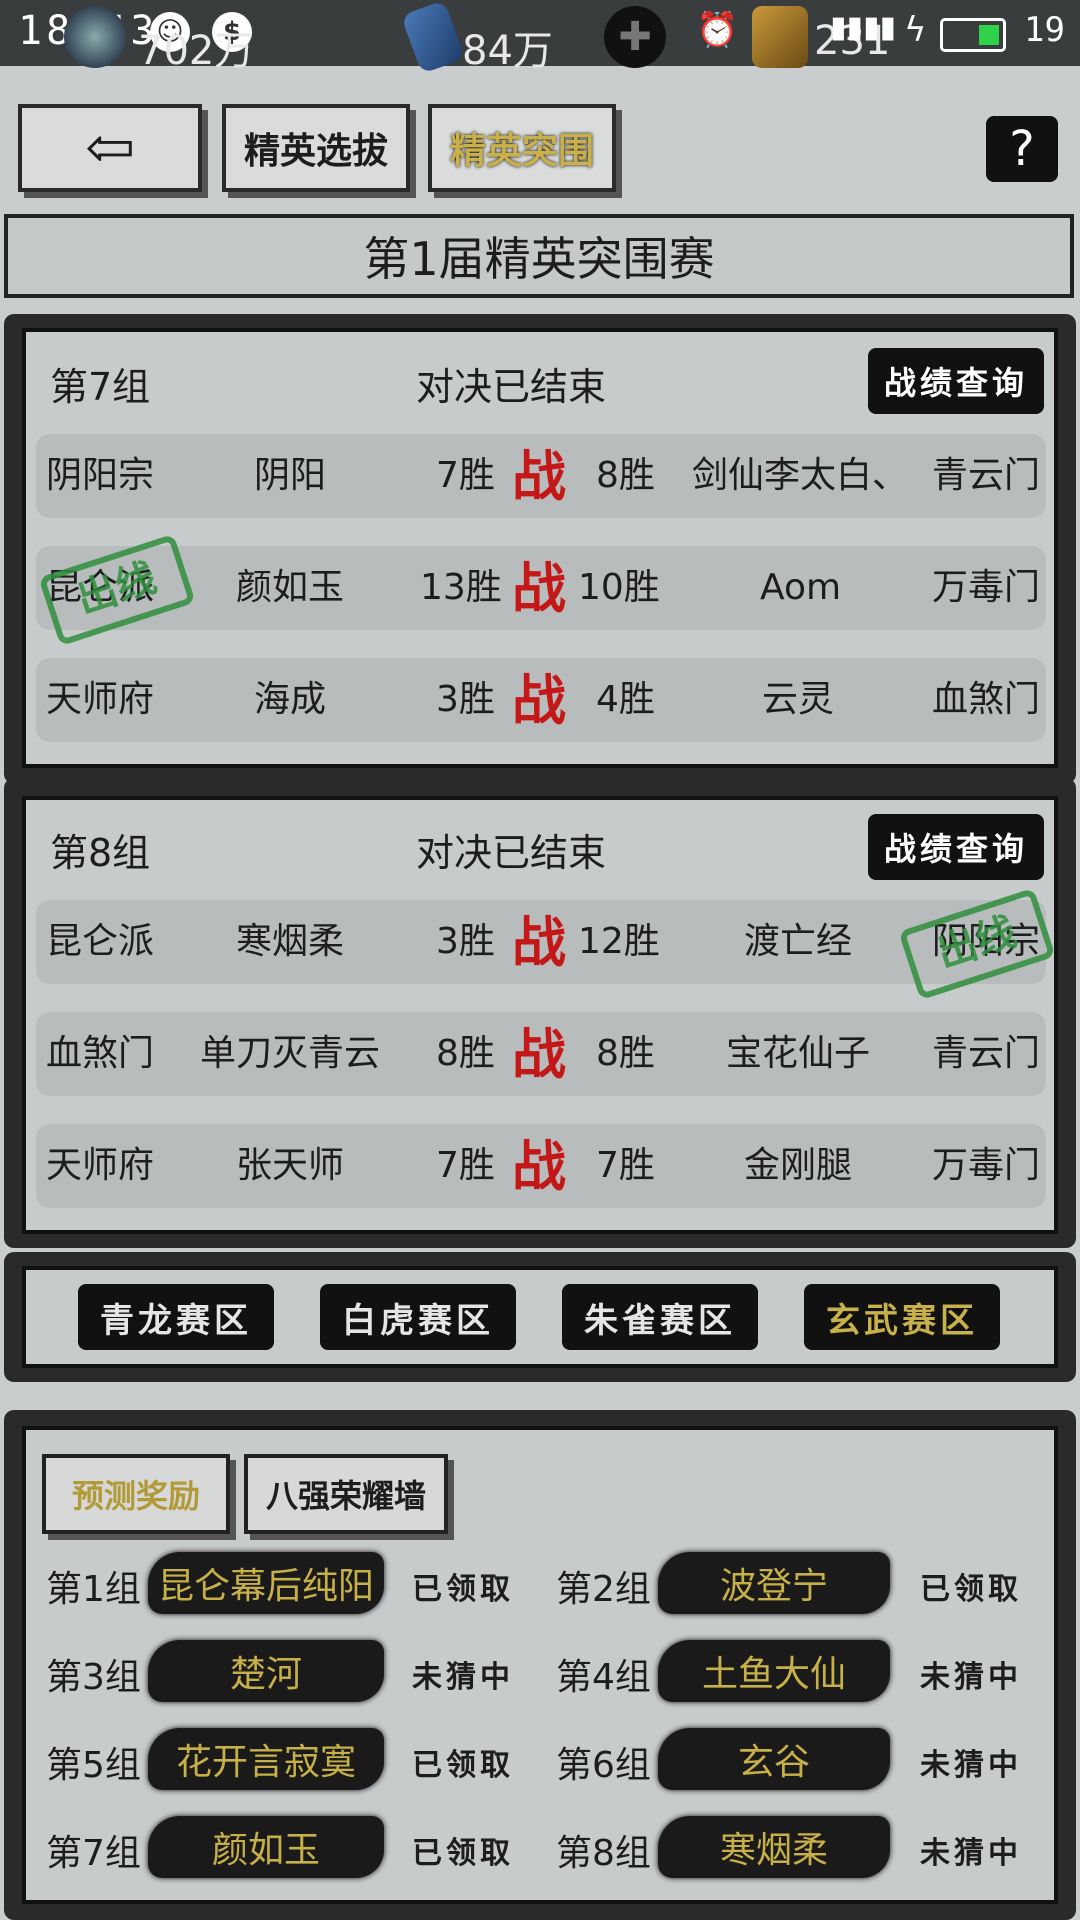 Image resolution: width=1080 pixels, height=1920 pixels. What do you see at coordinates (780, 37) in the screenshot?
I see `token-icon` at bounding box center [780, 37].